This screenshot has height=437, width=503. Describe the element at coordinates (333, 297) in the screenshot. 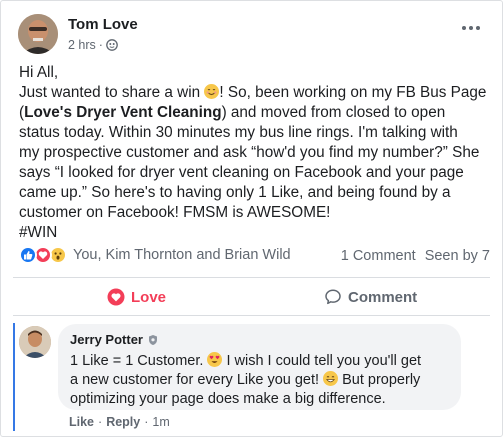

I see `comment-icon` at that location.